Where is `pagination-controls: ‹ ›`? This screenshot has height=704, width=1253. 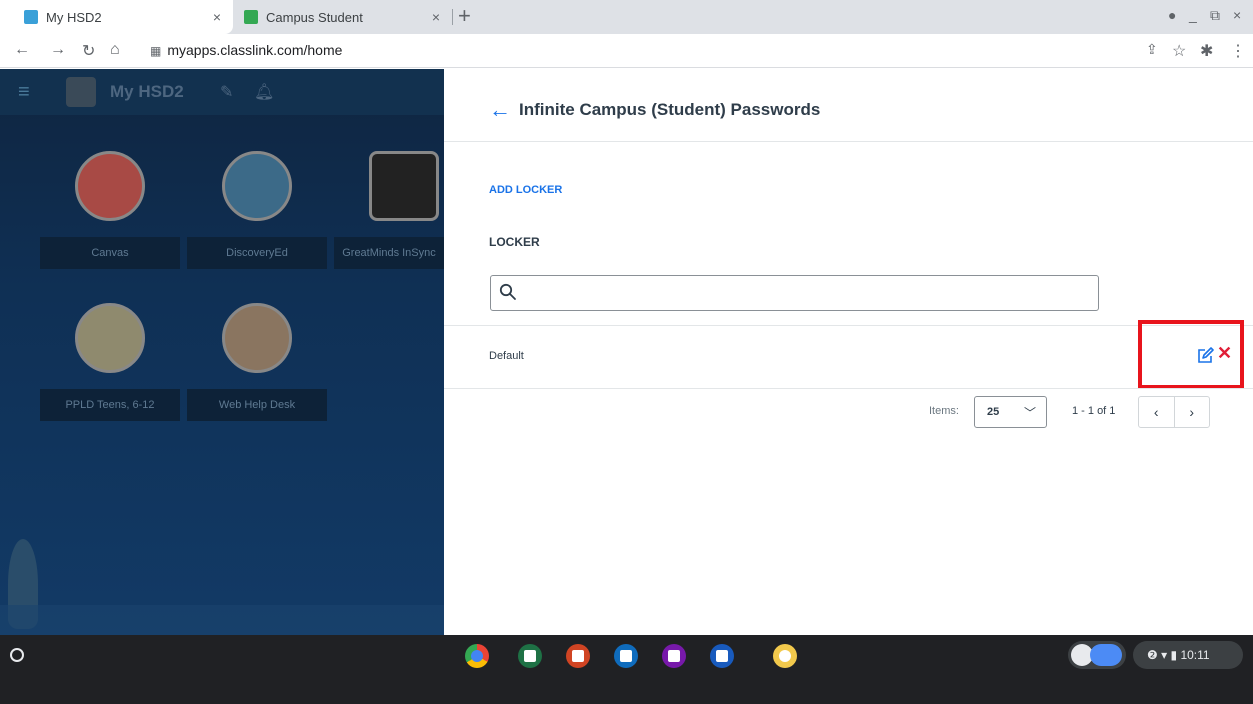
pagination-controls: ‹ › is located at coordinates (1174, 412).